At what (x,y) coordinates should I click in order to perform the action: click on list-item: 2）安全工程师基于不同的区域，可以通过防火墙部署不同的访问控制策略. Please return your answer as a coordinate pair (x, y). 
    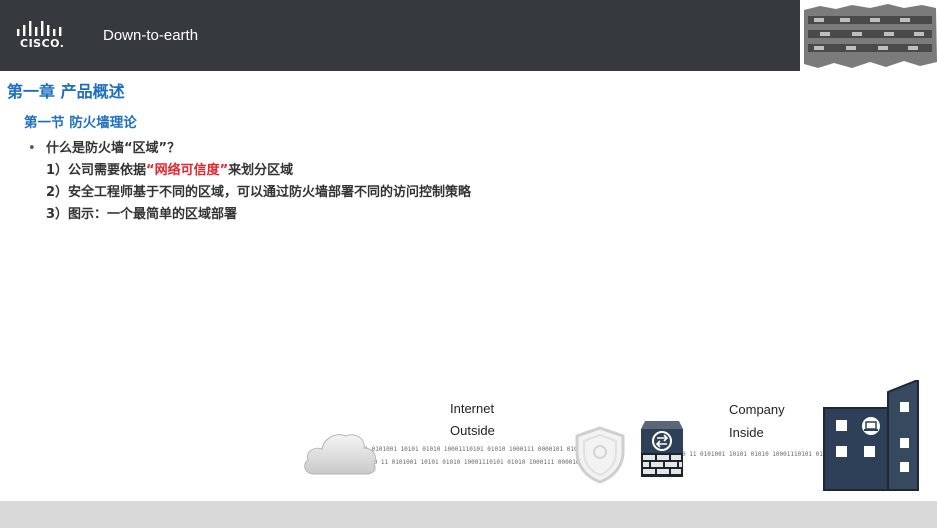
    Looking at the image, I should click on (249, 193).